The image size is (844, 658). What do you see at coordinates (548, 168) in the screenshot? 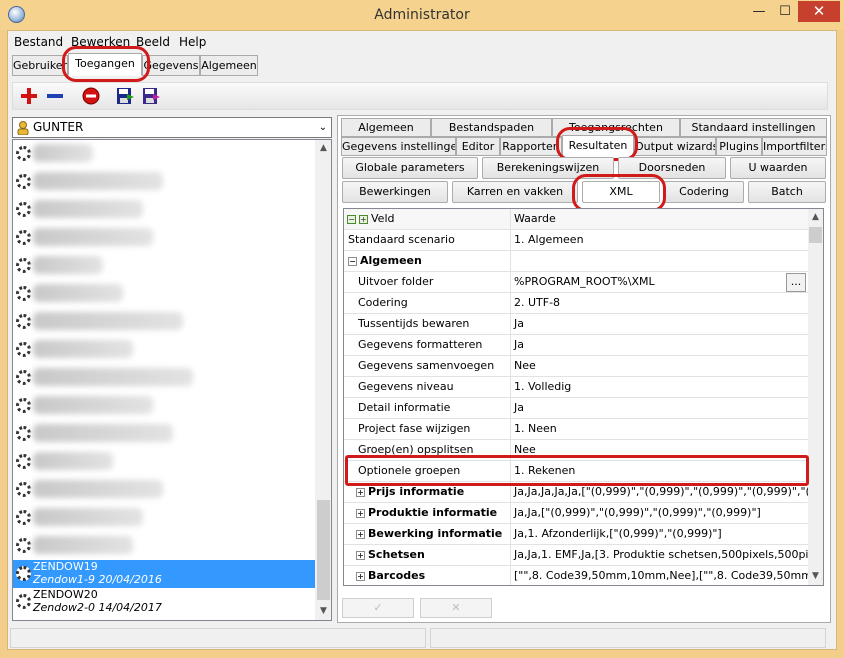
I see `berekeningswijzen-button: Berekeningswijzen` at bounding box center [548, 168].